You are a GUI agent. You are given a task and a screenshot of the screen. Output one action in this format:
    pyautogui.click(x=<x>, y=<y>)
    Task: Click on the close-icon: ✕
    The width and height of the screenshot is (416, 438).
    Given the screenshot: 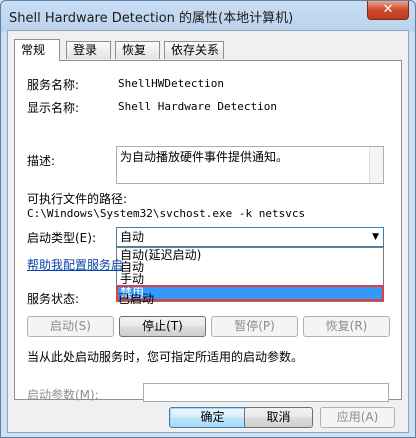 What is the action you would take?
    pyautogui.click(x=388, y=9)
    